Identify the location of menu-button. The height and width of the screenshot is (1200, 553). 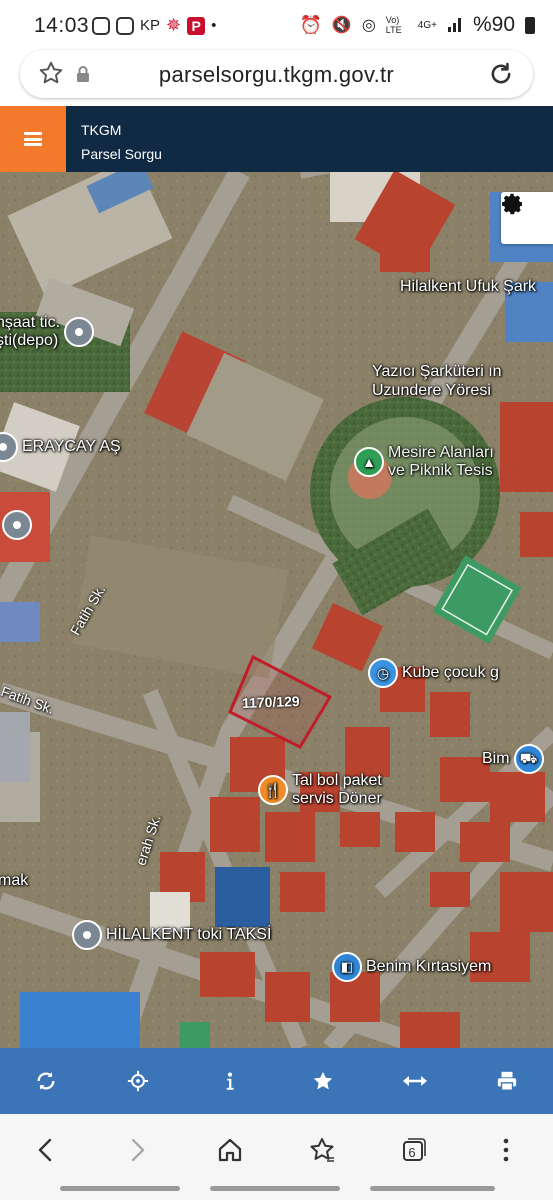
(33, 139).